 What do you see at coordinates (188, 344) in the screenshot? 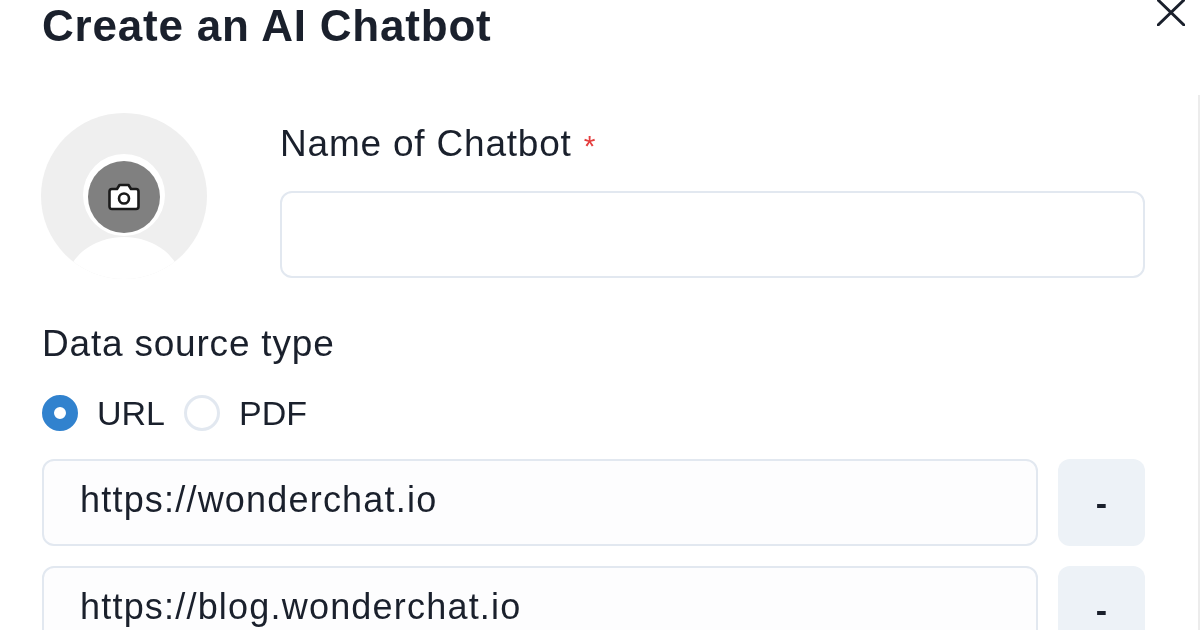
I see `section-label: Data source type` at bounding box center [188, 344].